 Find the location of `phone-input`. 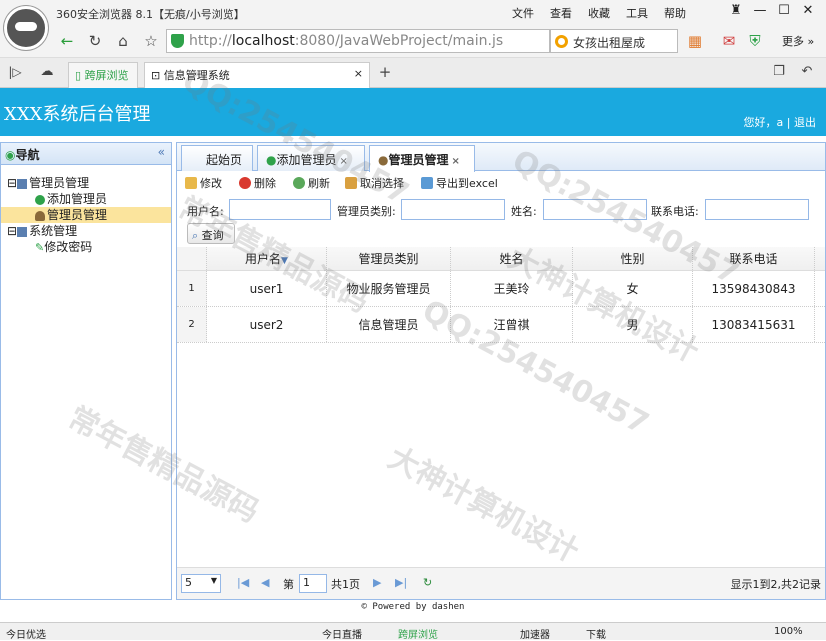

phone-input is located at coordinates (757, 209).